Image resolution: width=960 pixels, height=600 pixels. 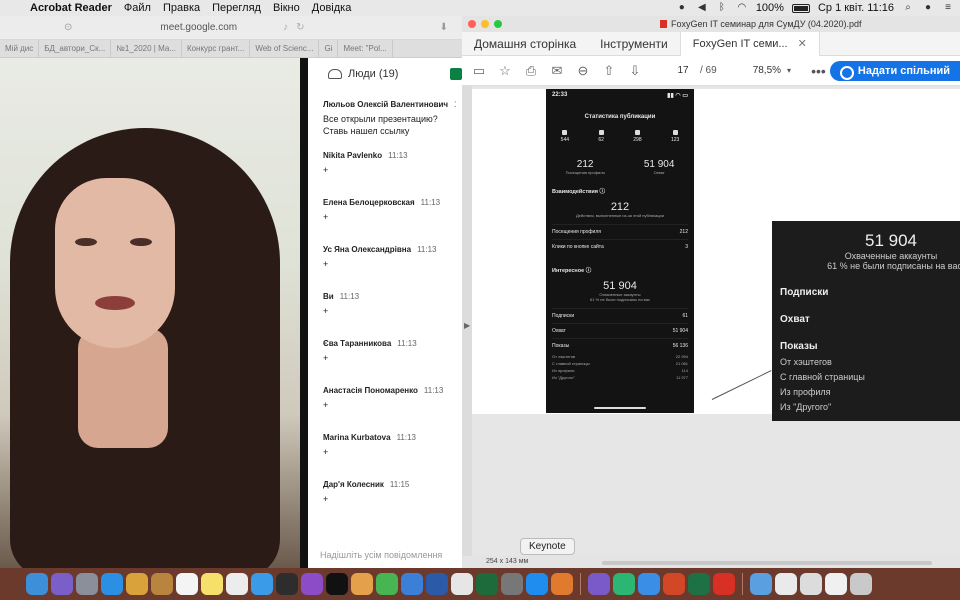 I want to click on launchpad-icon, so click(x=87, y=584).